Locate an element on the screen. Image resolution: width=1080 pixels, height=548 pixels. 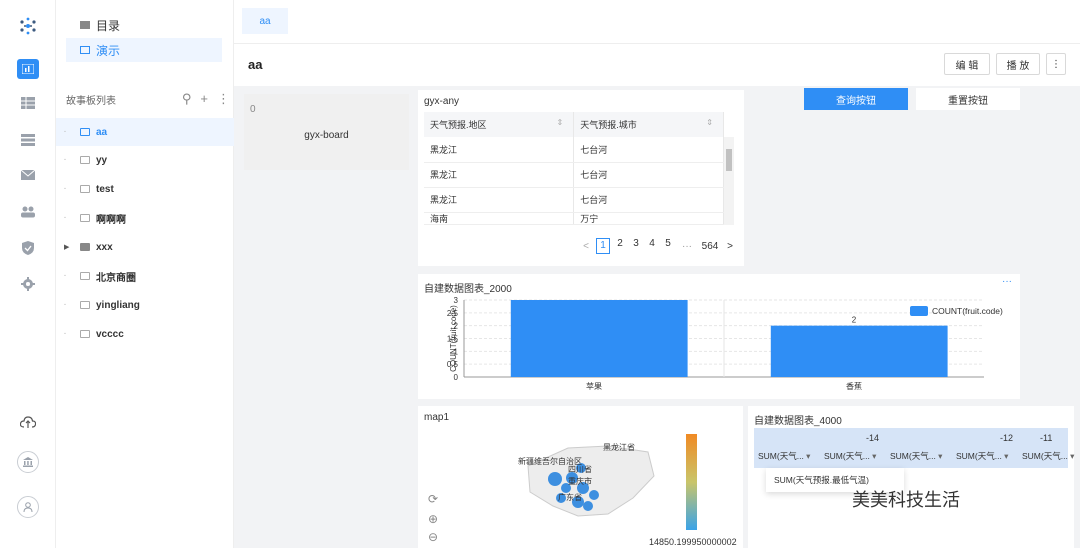
column-header: 天气预报.城市 ⇕ is located at coordinates (648, 124).